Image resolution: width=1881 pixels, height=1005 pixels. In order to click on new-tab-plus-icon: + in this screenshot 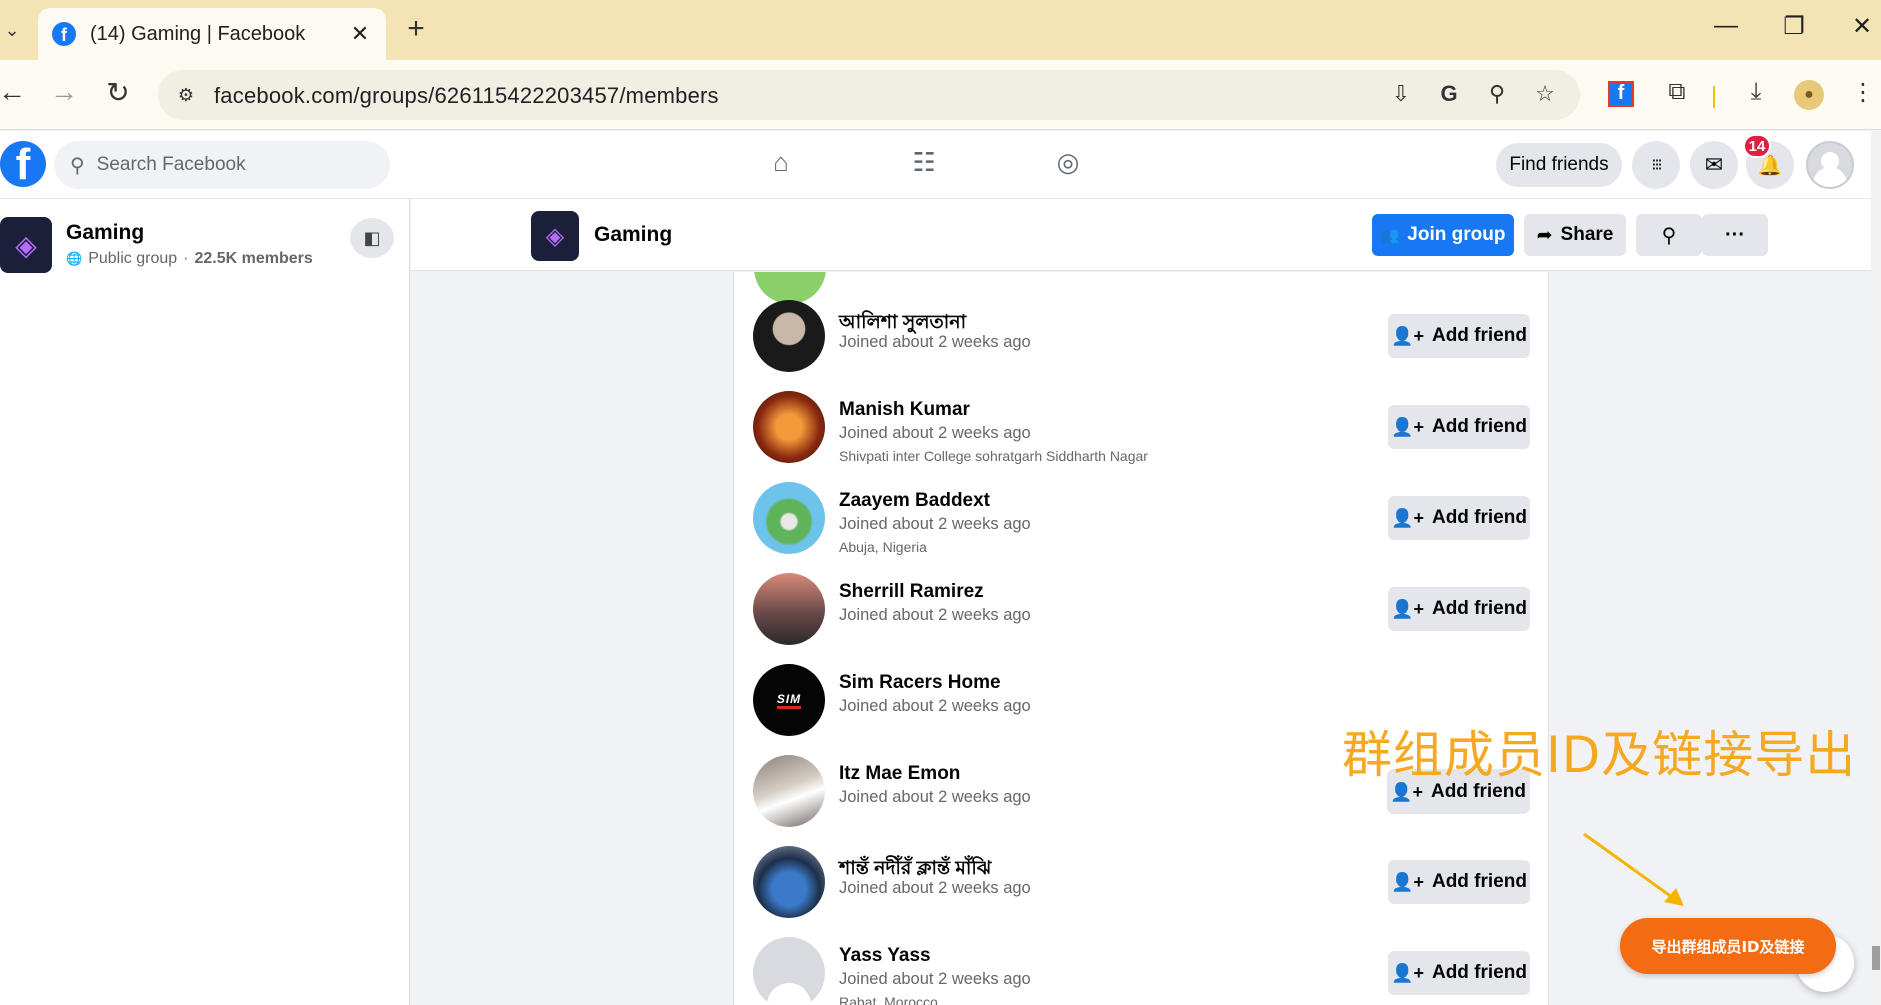, I will do `click(416, 29)`.